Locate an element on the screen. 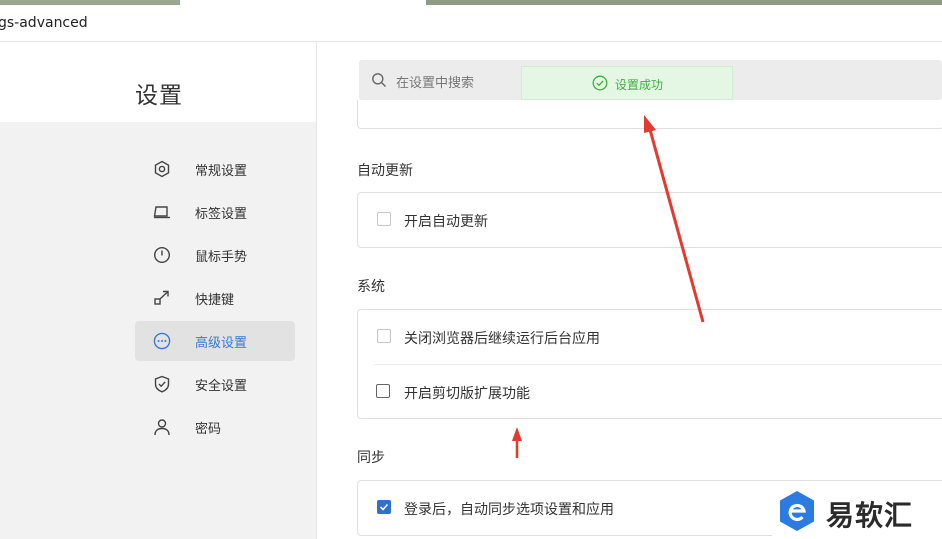  checkmark-icon is located at coordinates (384, 507).